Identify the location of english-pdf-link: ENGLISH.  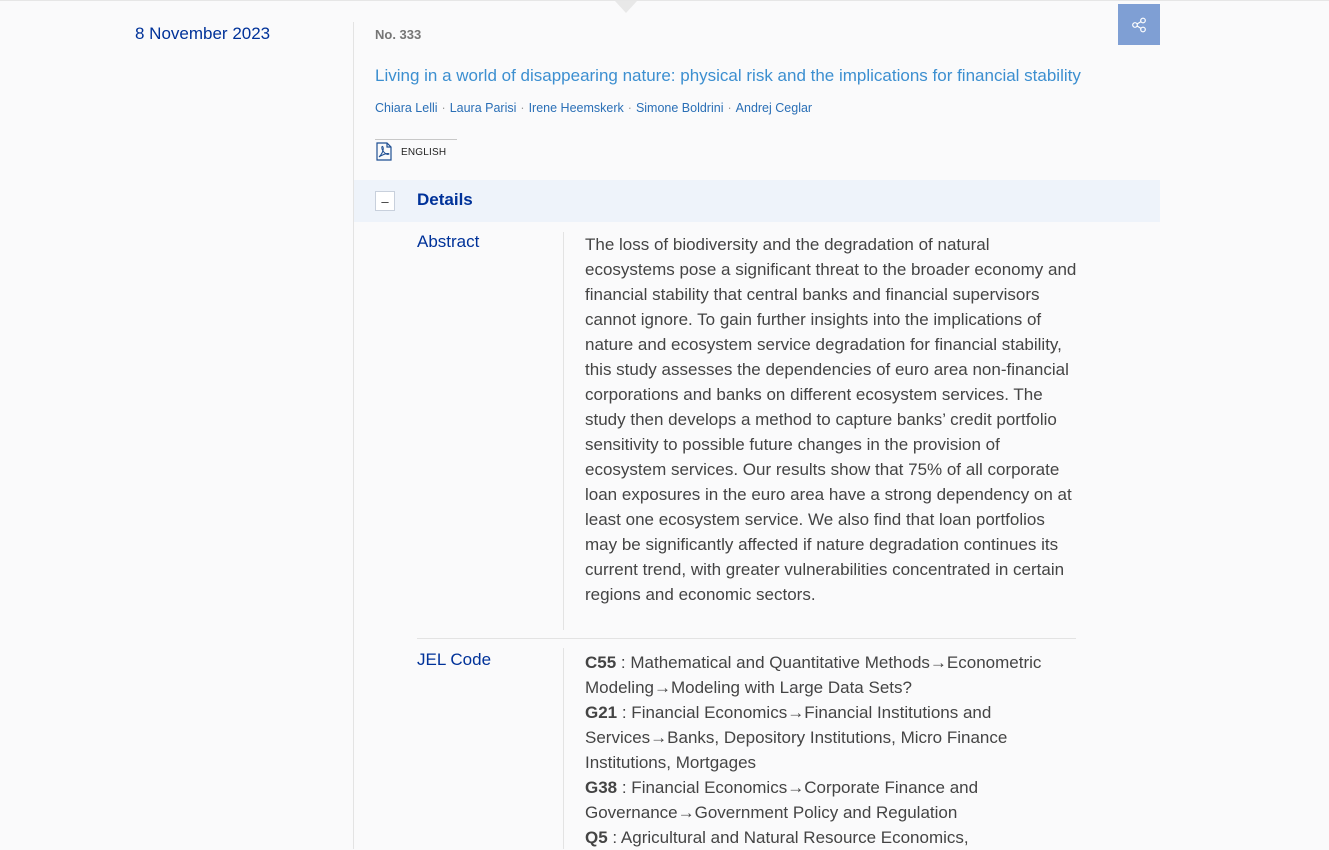
(410, 151).